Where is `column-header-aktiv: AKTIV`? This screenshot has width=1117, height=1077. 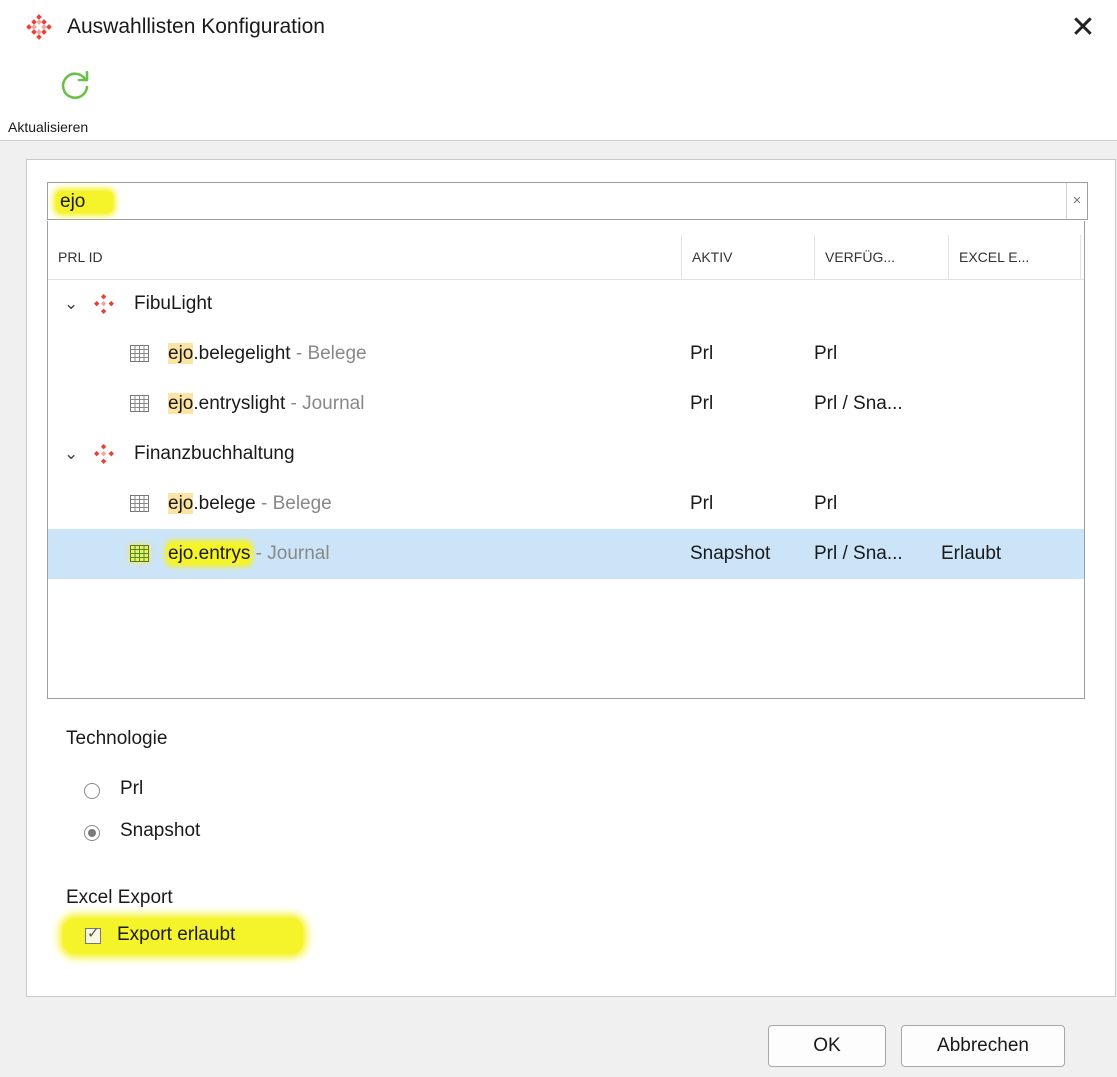 column-header-aktiv: AKTIV is located at coordinates (748, 257).